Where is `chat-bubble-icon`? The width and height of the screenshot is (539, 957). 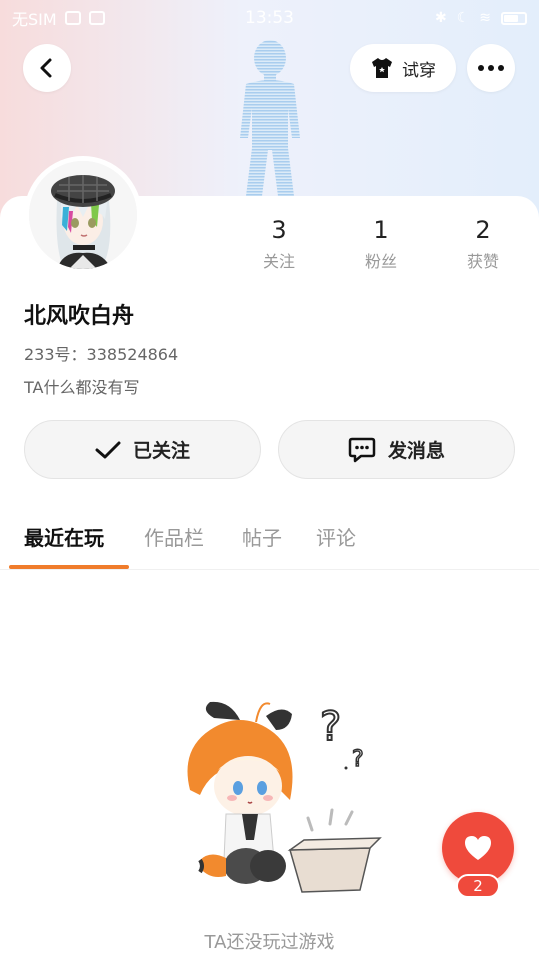 chat-bubble-icon is located at coordinates (362, 449).